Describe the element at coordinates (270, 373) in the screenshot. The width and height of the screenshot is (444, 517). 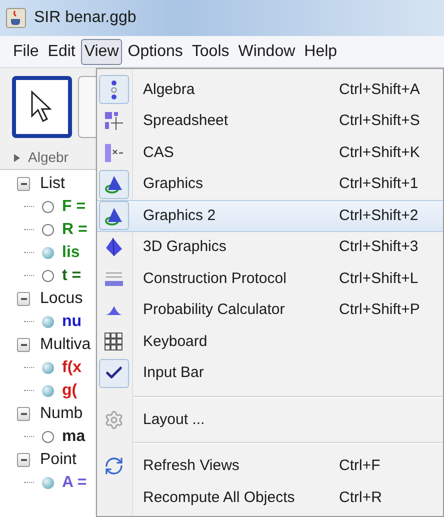
I see `menu-entry: Input Bar` at that location.